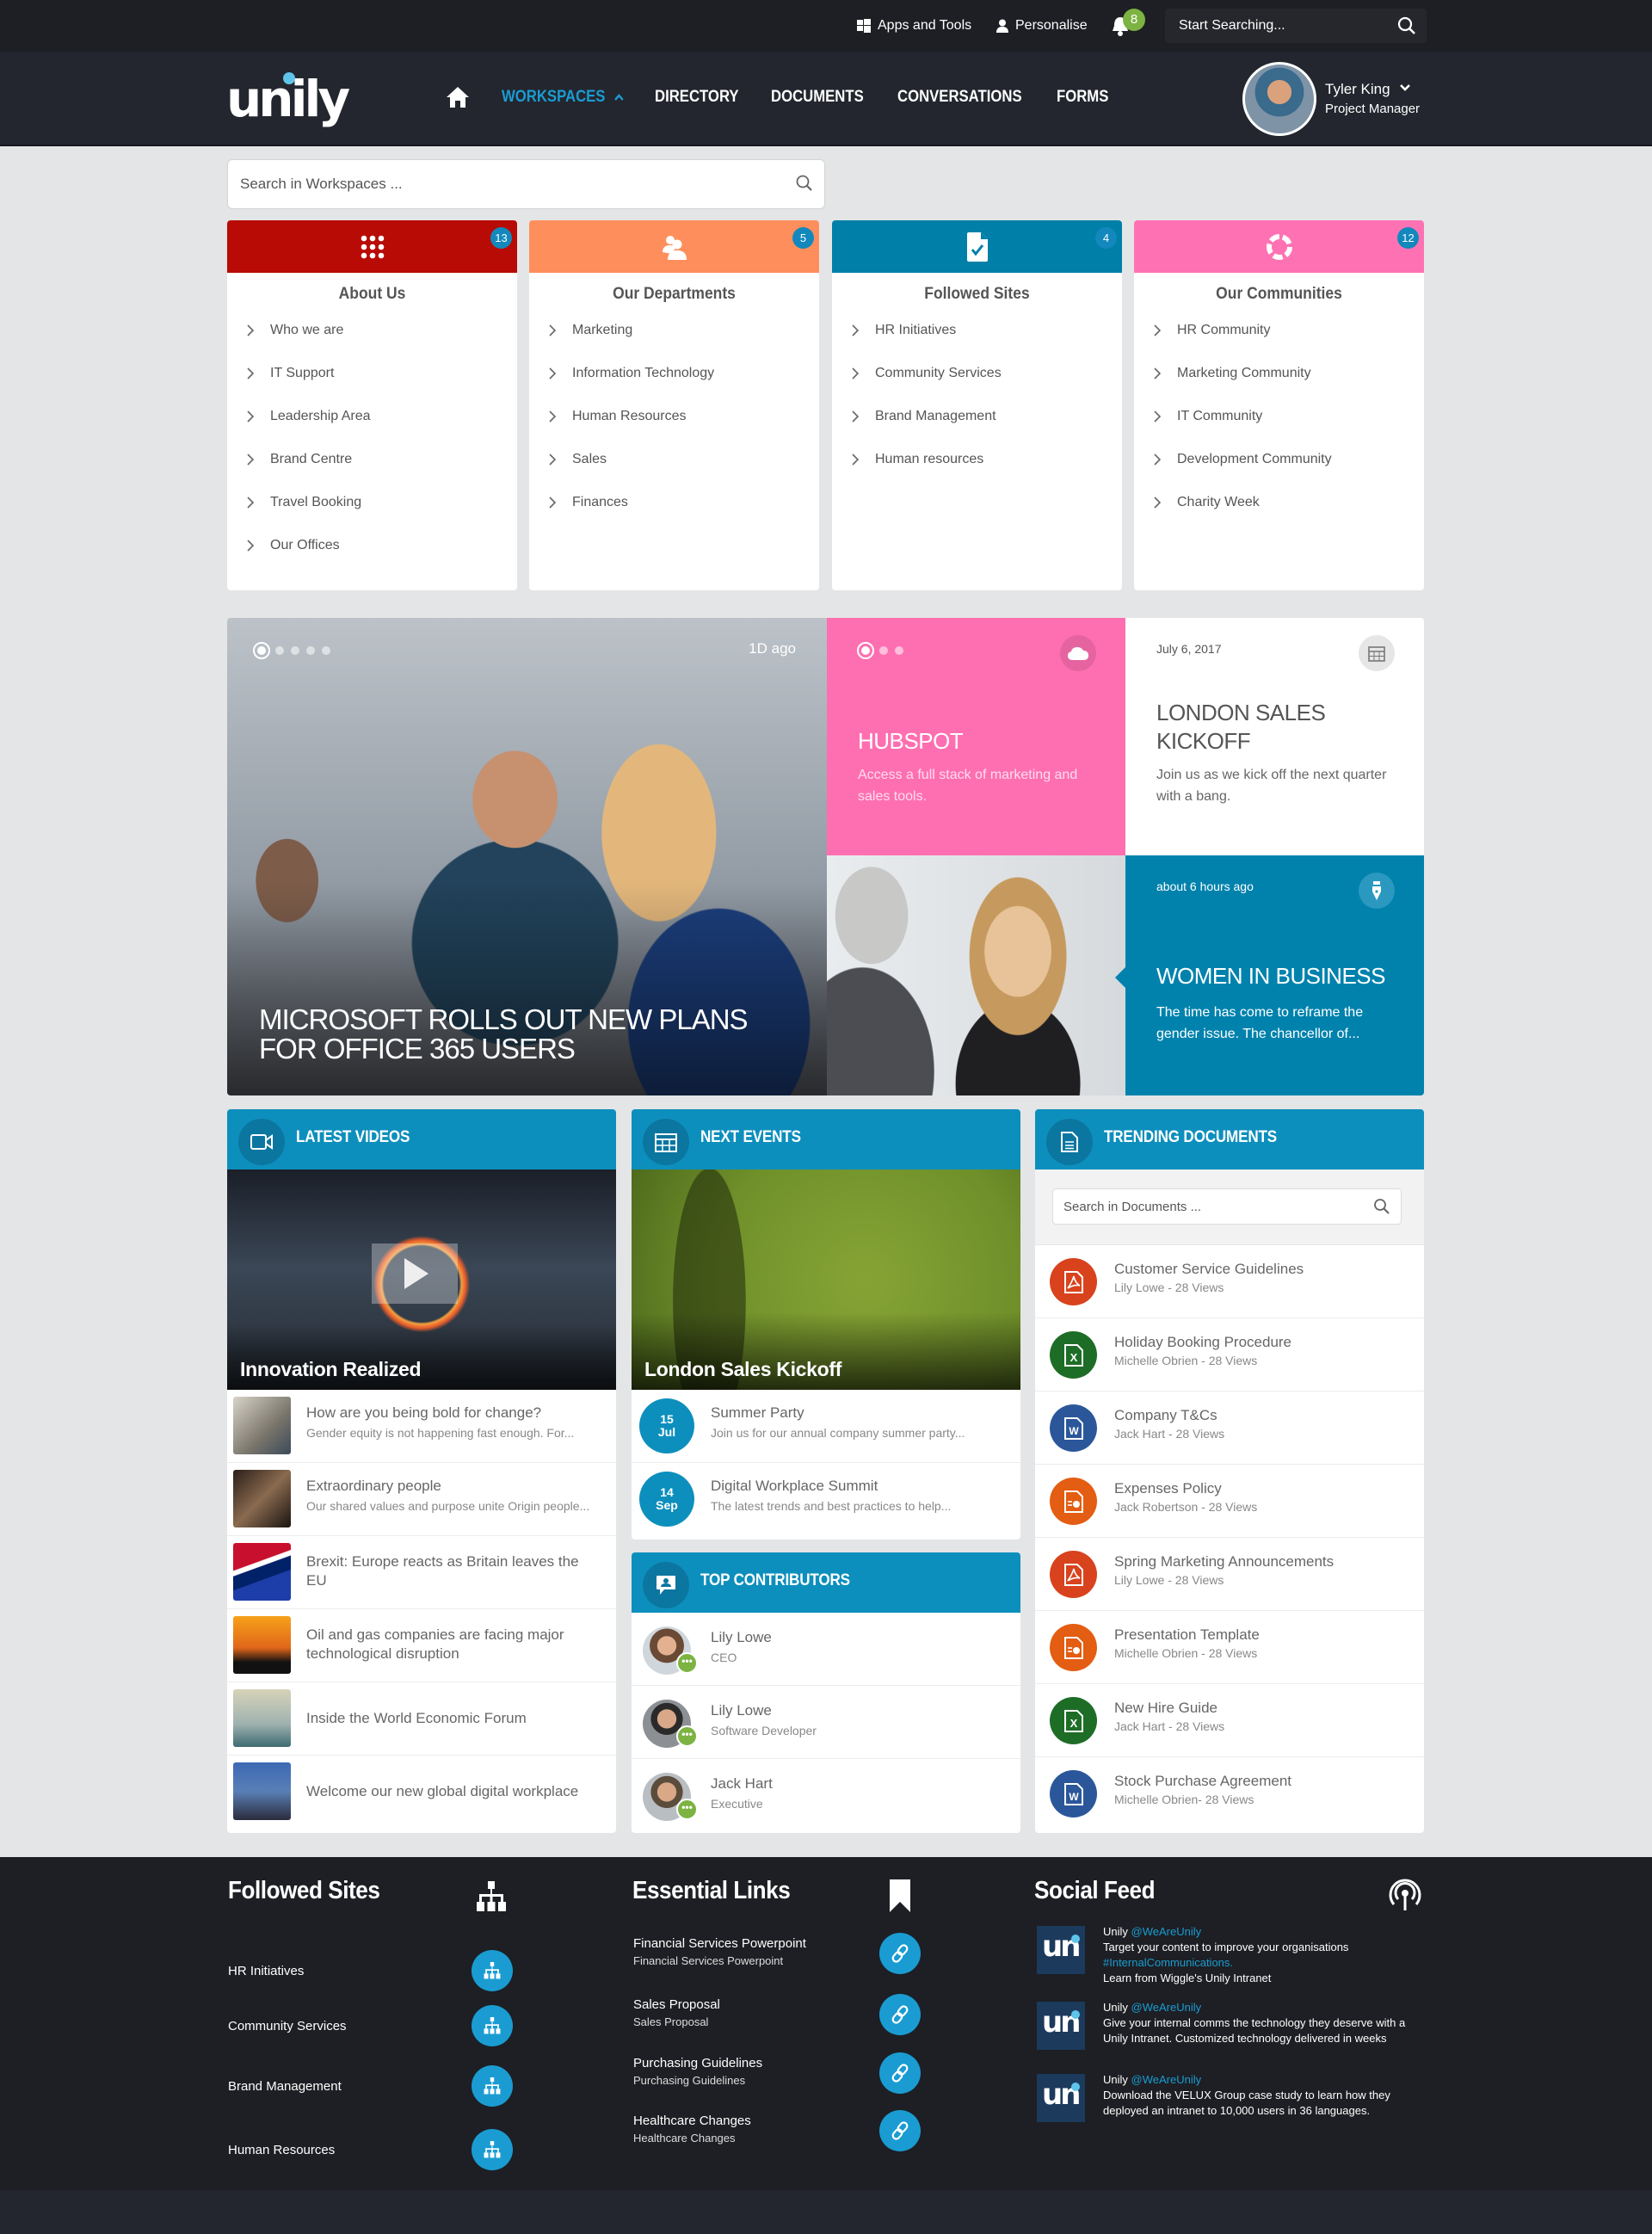 The height and width of the screenshot is (2234, 1652). Describe the element at coordinates (372, 374) in the screenshot. I see `workspace-link: IT Support` at that location.